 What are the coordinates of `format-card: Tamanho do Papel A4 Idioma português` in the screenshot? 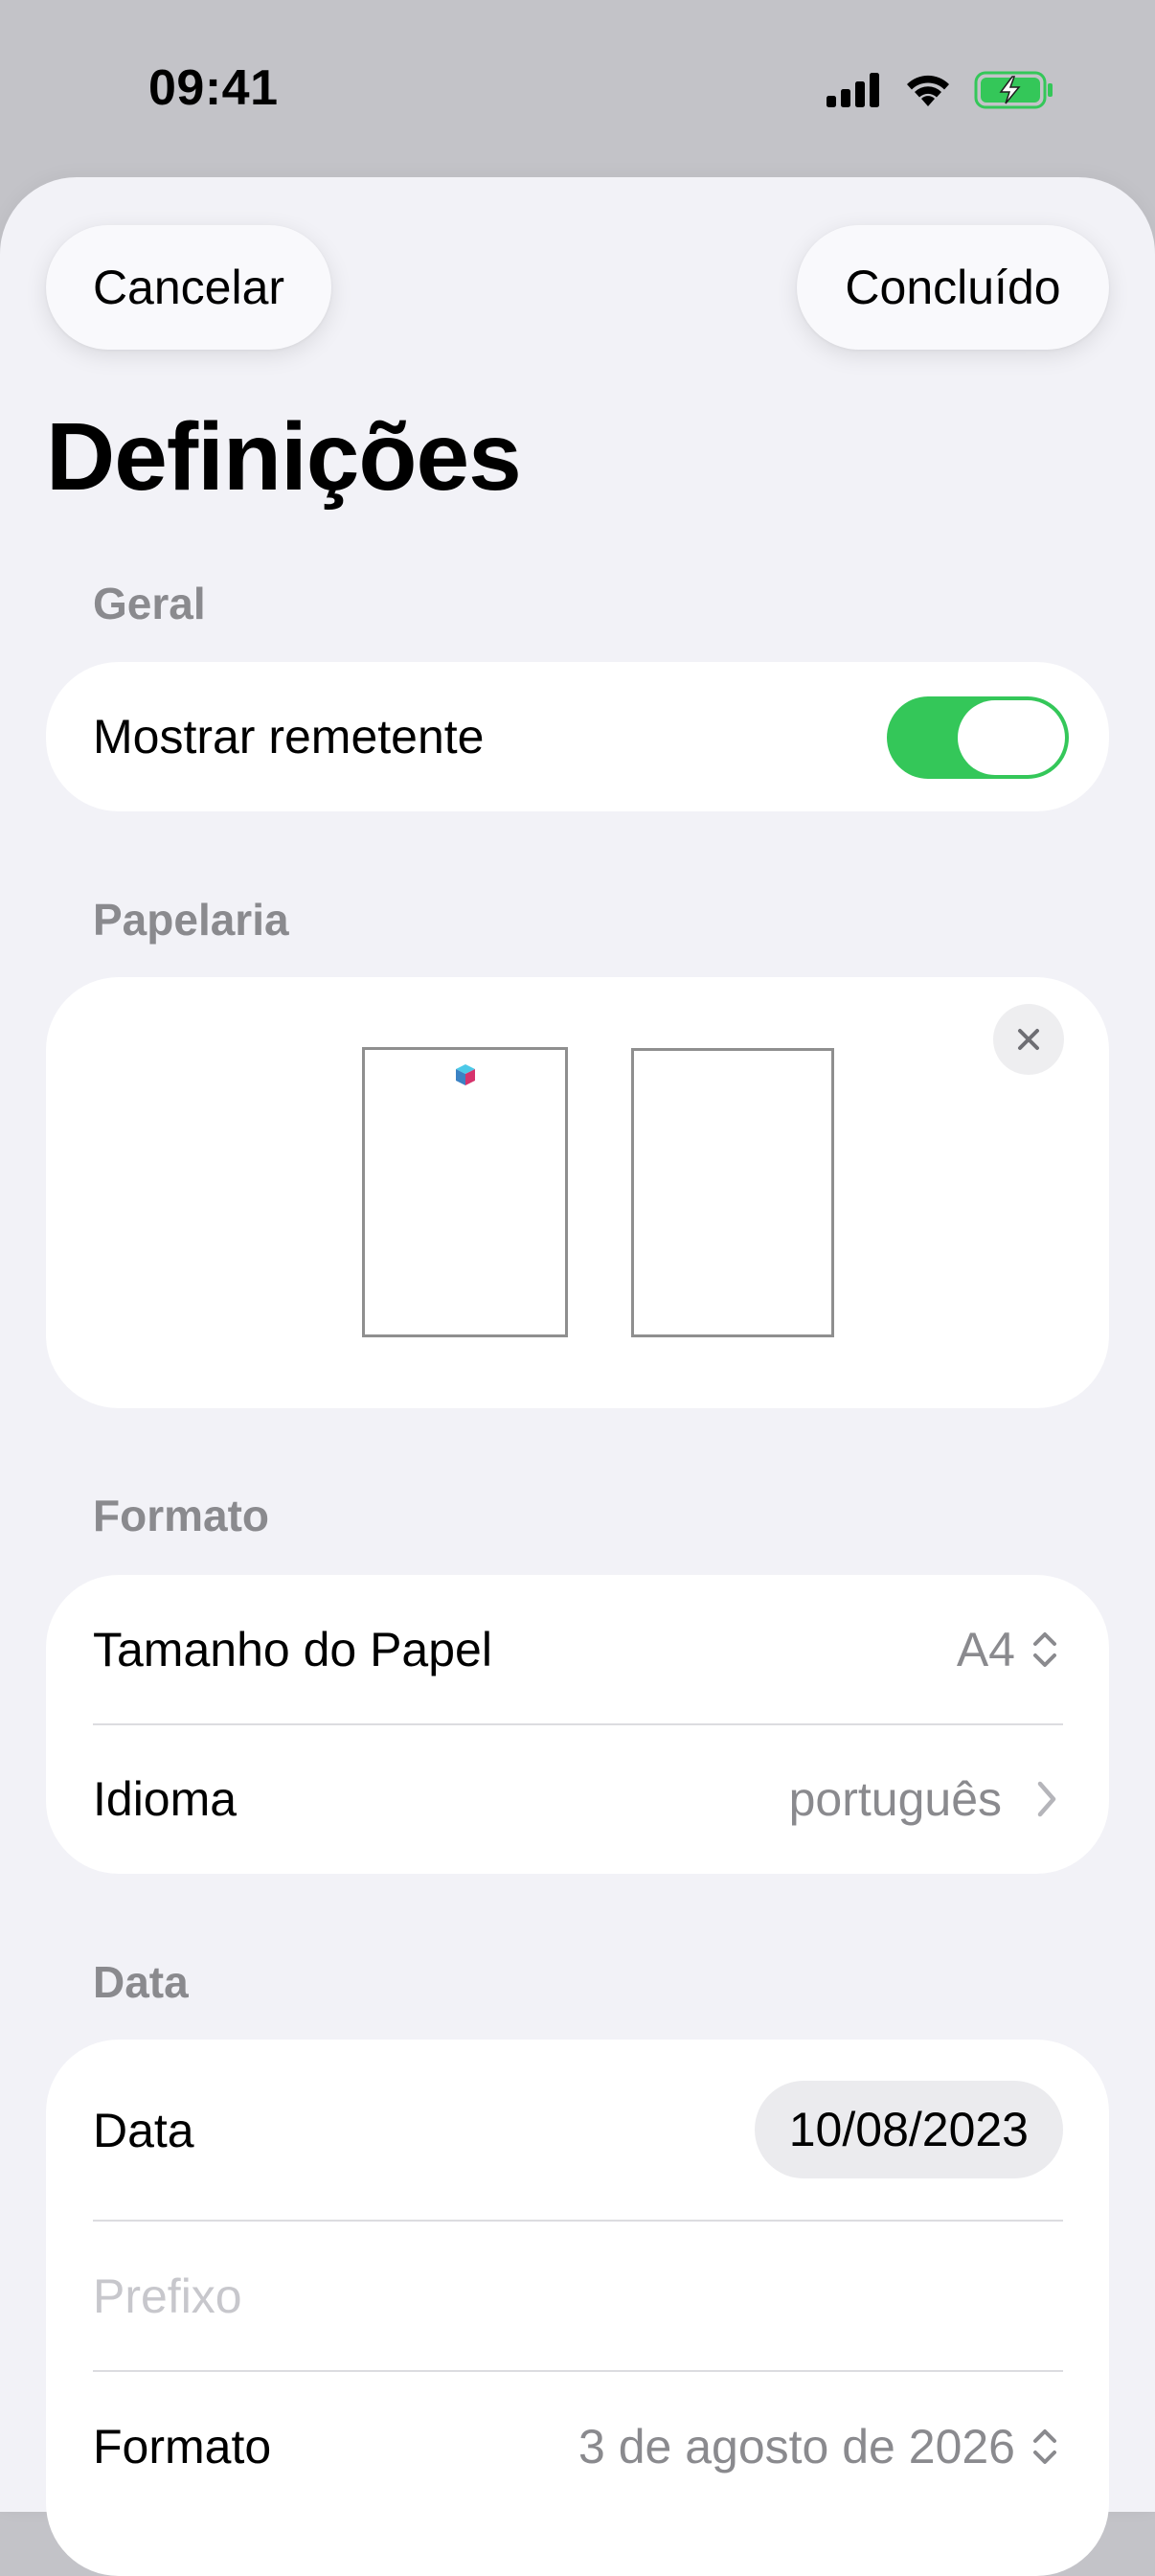 It's located at (577, 1724).